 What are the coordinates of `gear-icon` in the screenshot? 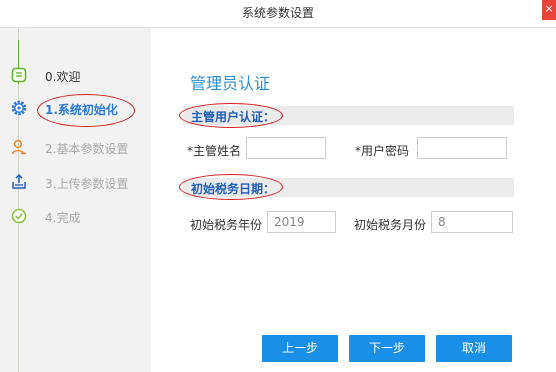 It's located at (19, 108).